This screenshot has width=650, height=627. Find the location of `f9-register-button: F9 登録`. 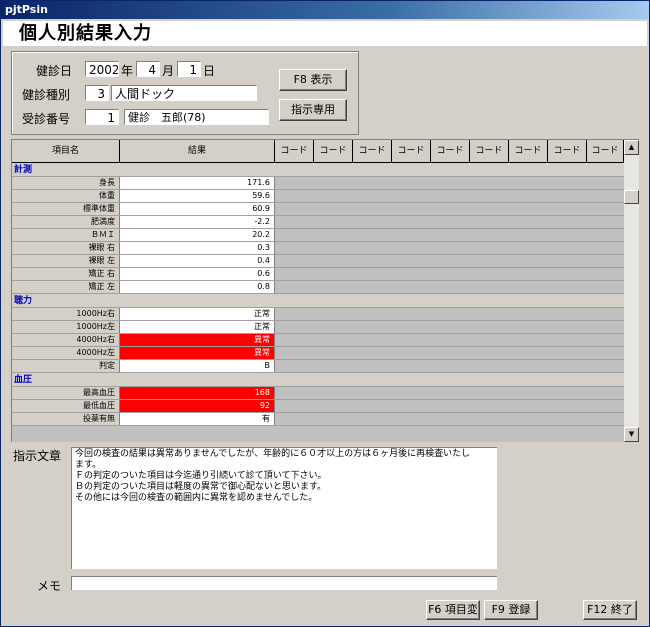

f9-register-button: F9 登録 is located at coordinates (511, 610).